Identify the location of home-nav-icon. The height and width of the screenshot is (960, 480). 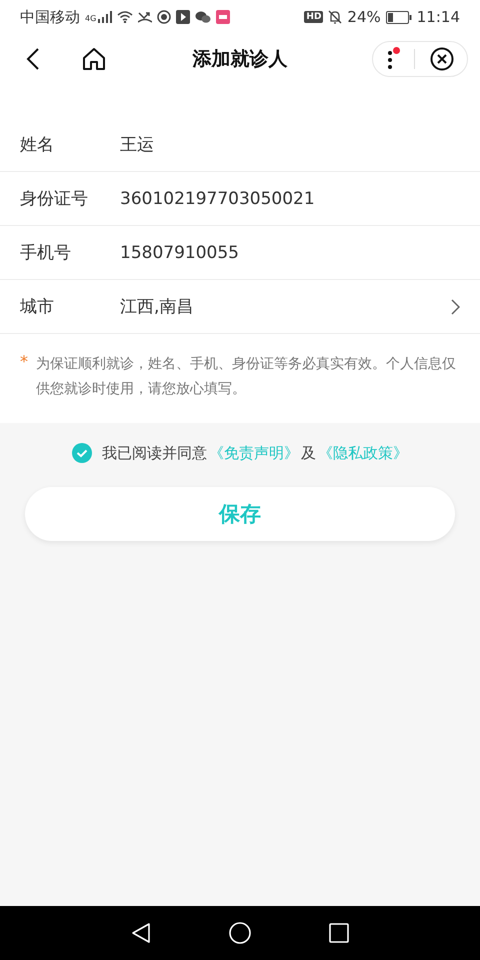
(240, 933).